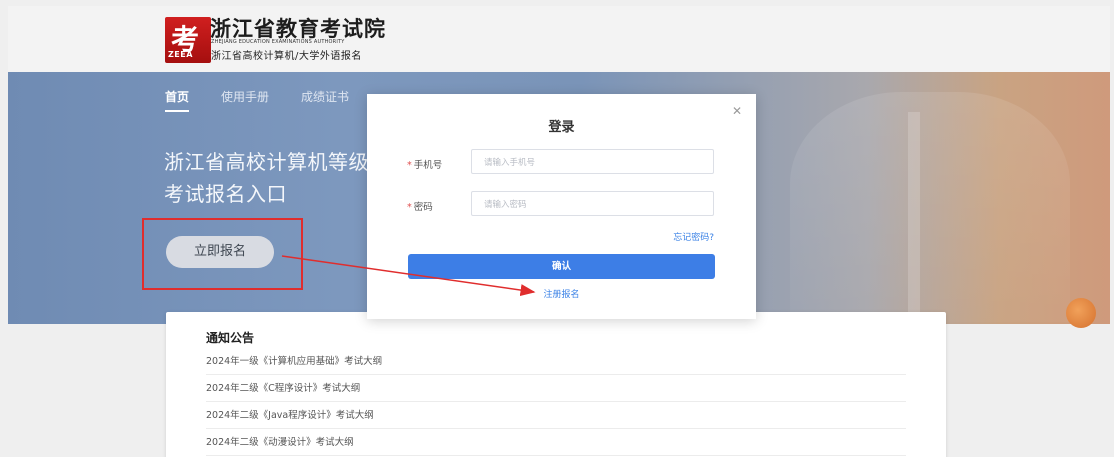  I want to click on nav-certificates: 成绩证书, so click(325, 96).